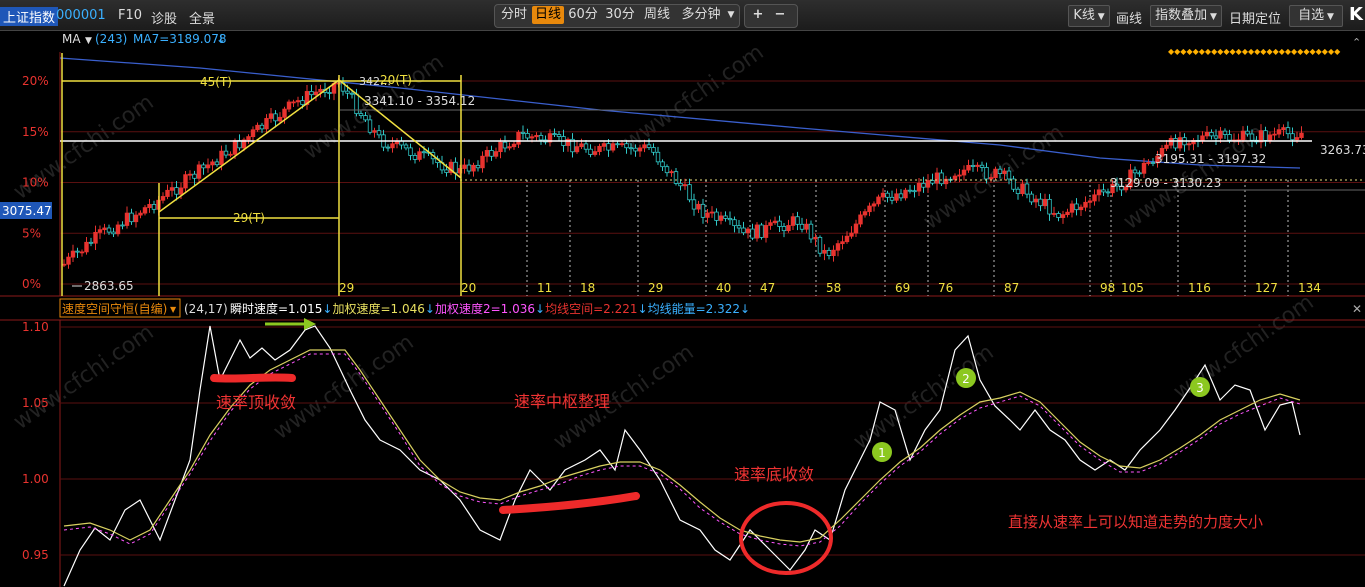 The width and height of the screenshot is (1365, 587). Describe the element at coordinates (71, 39) in the screenshot. I see `ma-menu-label: MA` at that location.